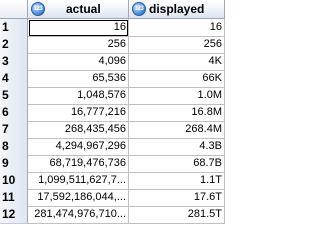 The height and width of the screenshot is (240, 320). Describe the element at coordinates (78, 113) in the screenshot. I see `cell-actual: 16,777,216` at that location.